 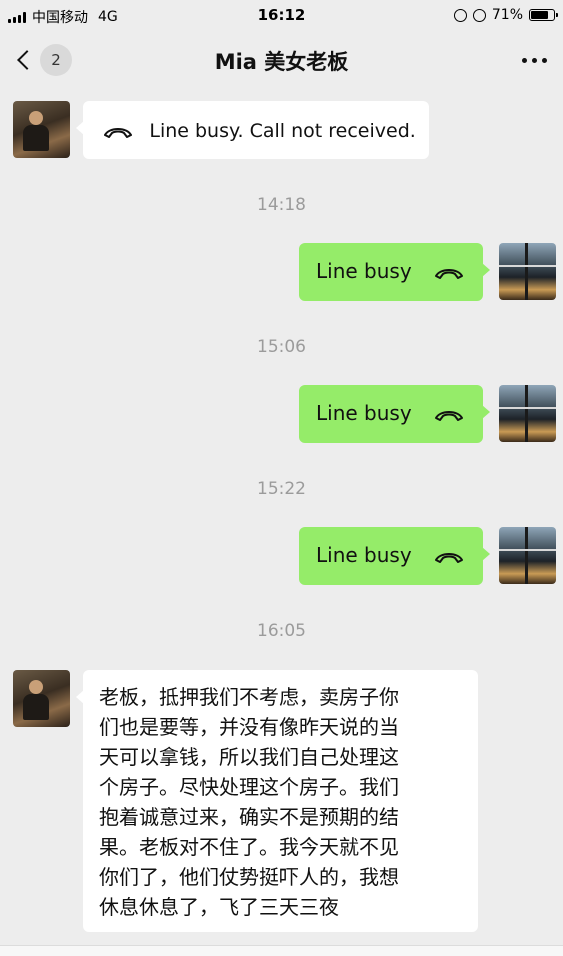 I want to click on message-line: 们也是要等，并没有像昨天说的当, so click(x=249, y=727).